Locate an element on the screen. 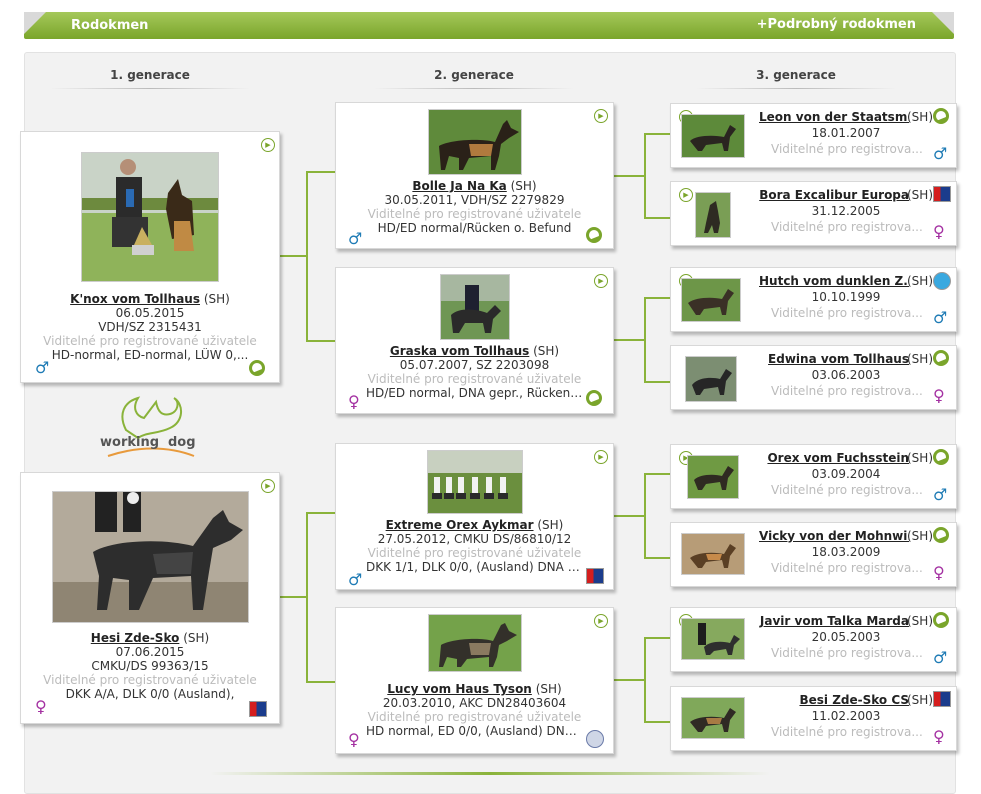 The width and height of the screenshot is (981, 794). bottom-divider is located at coordinates (490, 773).